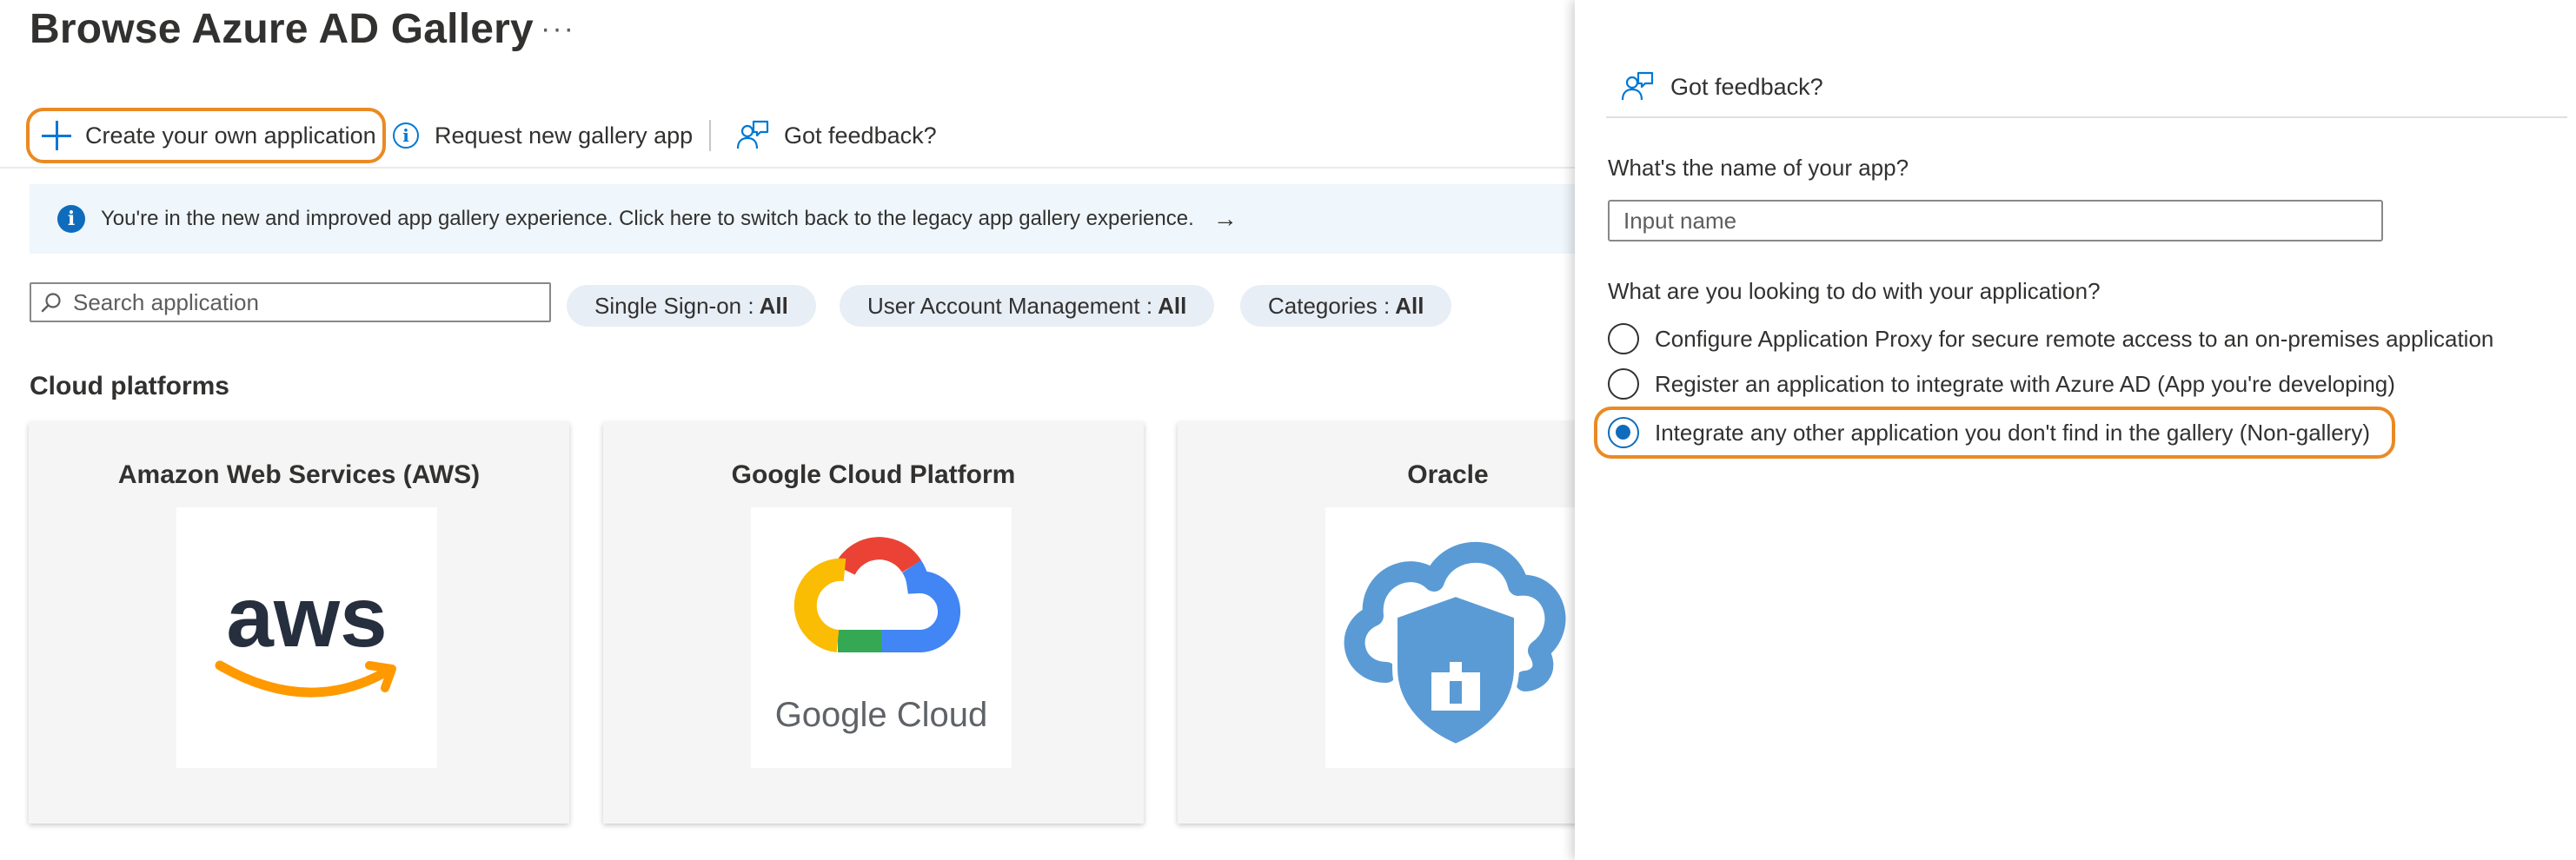 The width and height of the screenshot is (2576, 860). I want to click on arrow-right-icon: →, so click(1225, 219).